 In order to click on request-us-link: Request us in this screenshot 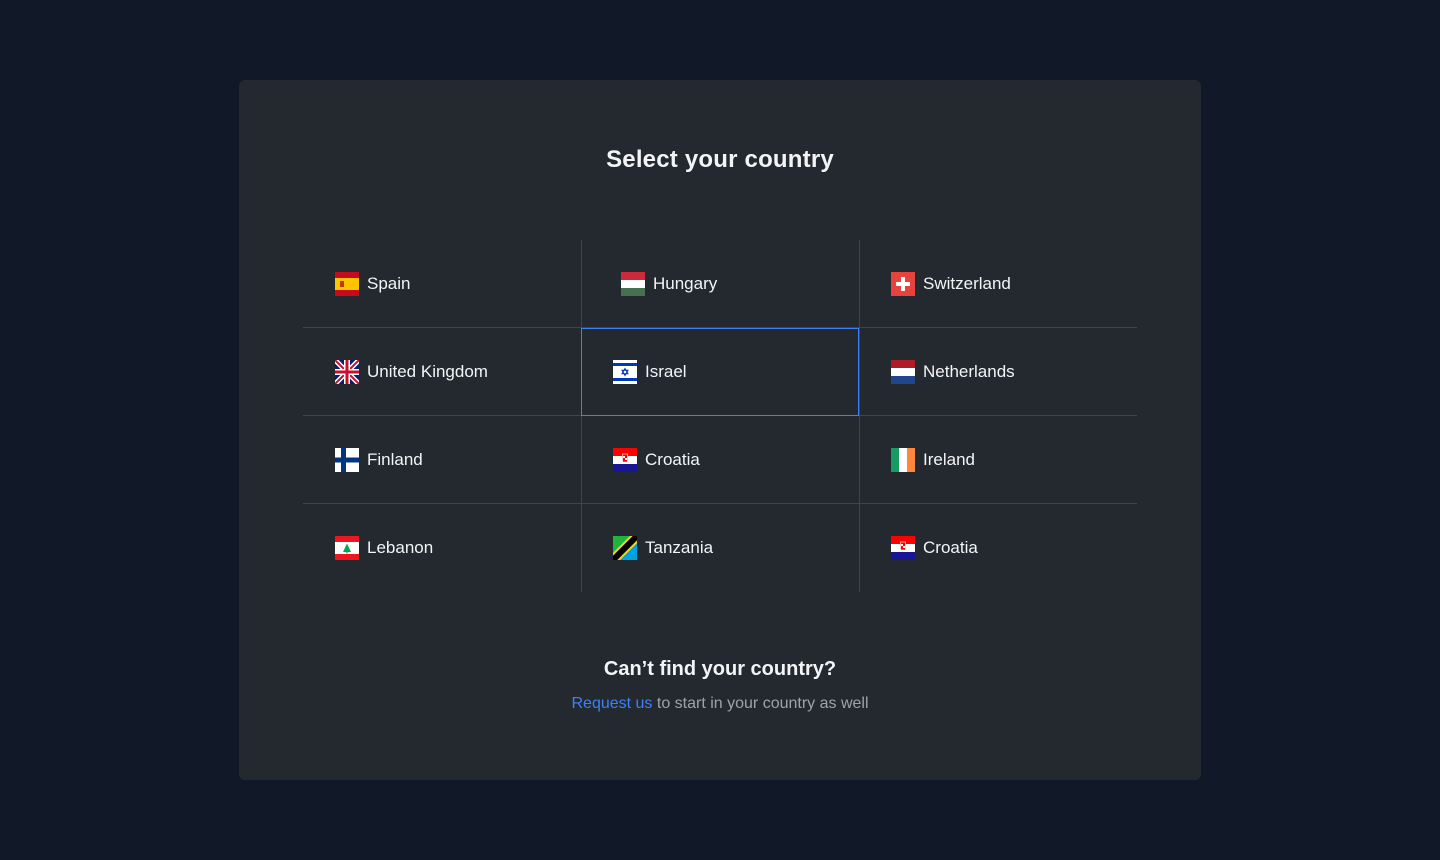, I will do `click(611, 703)`.